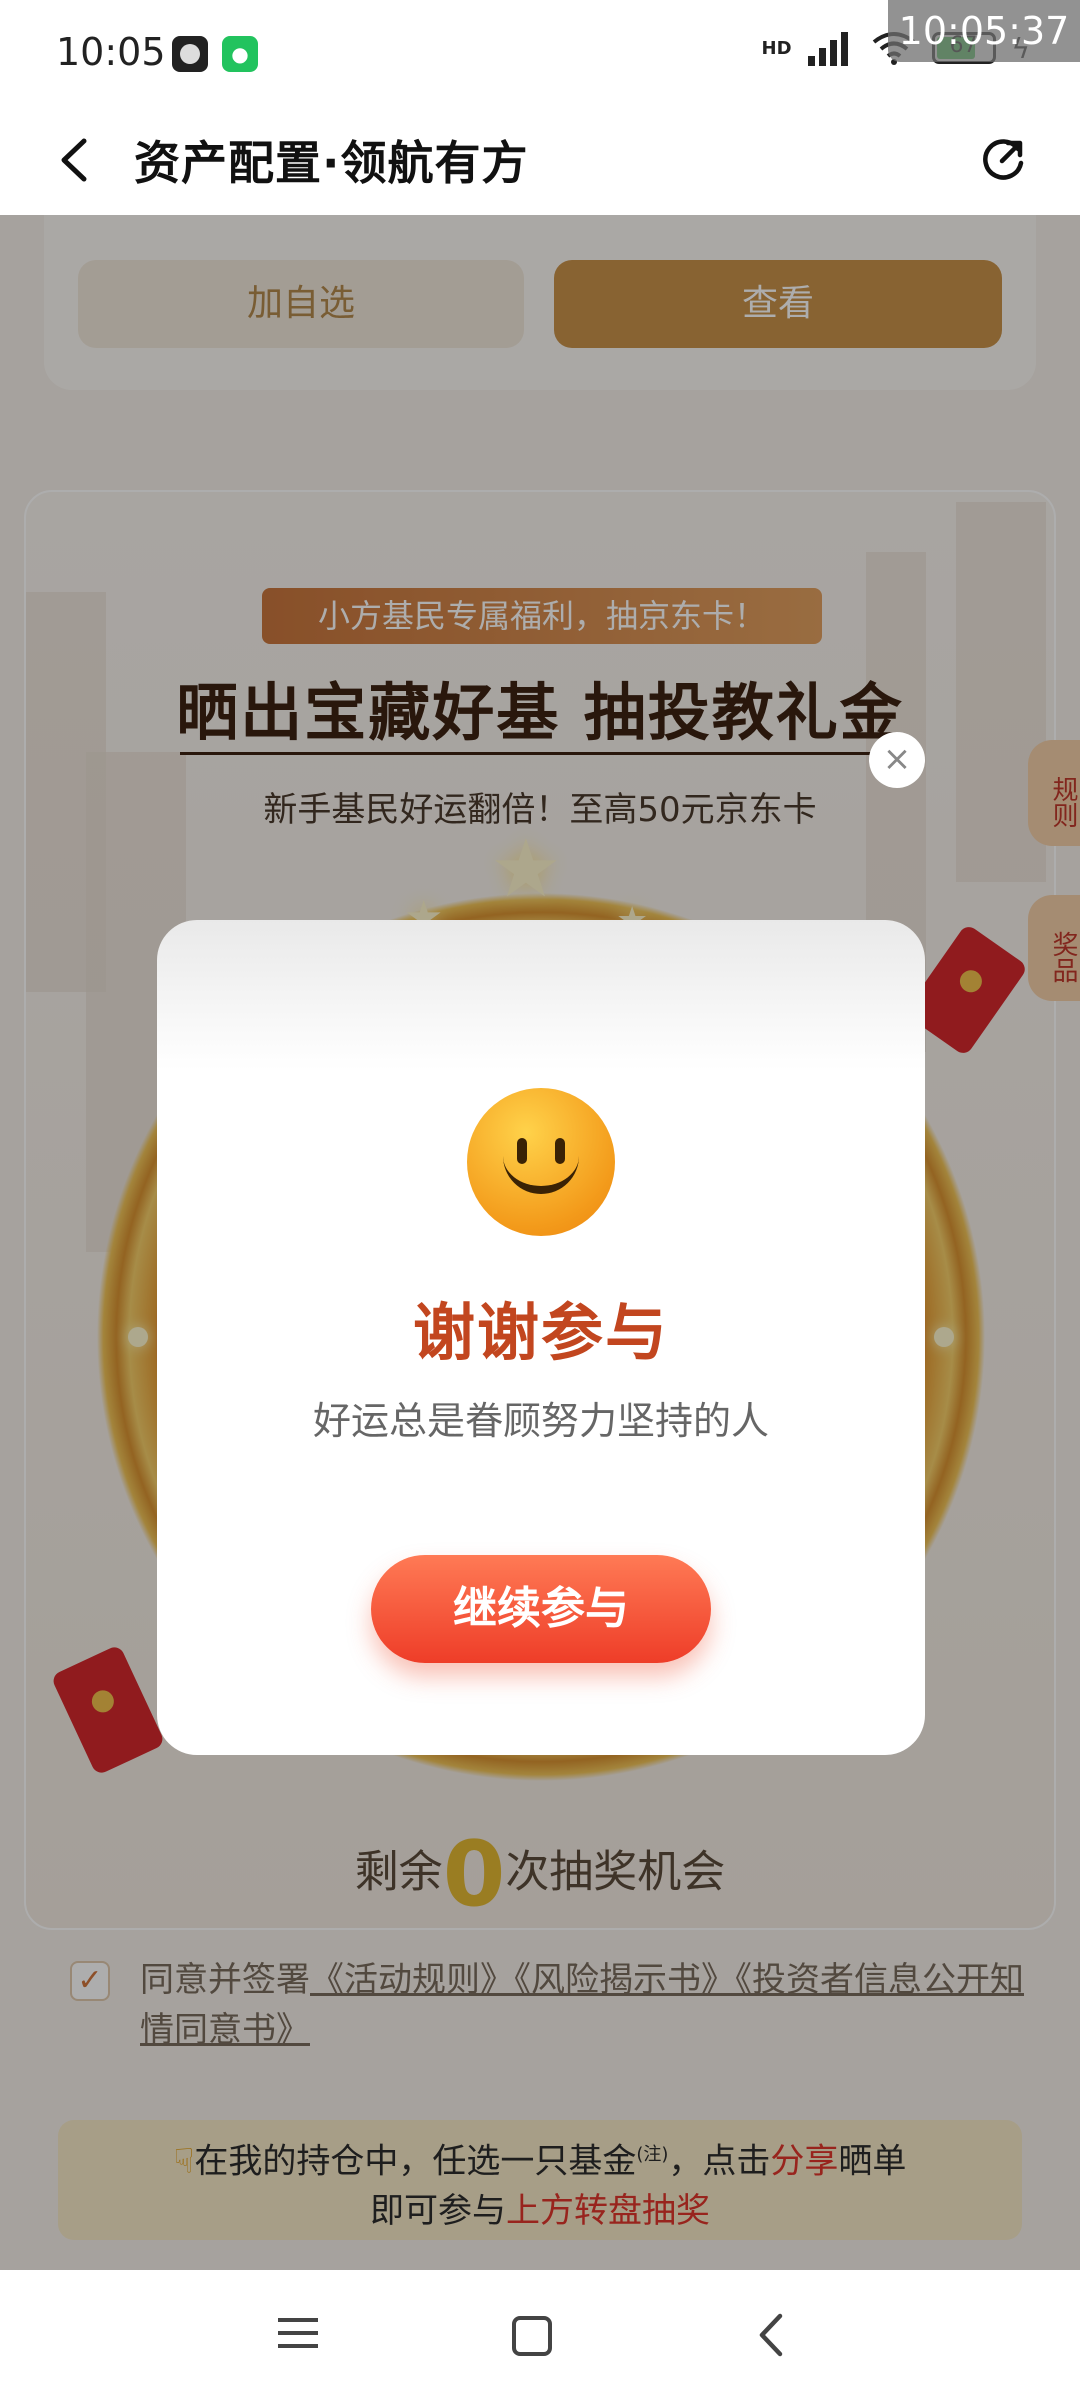 Image resolution: width=1080 pixels, height=2400 pixels. What do you see at coordinates (541, 1609) in the screenshot?
I see `continue-button: 继续参与` at bounding box center [541, 1609].